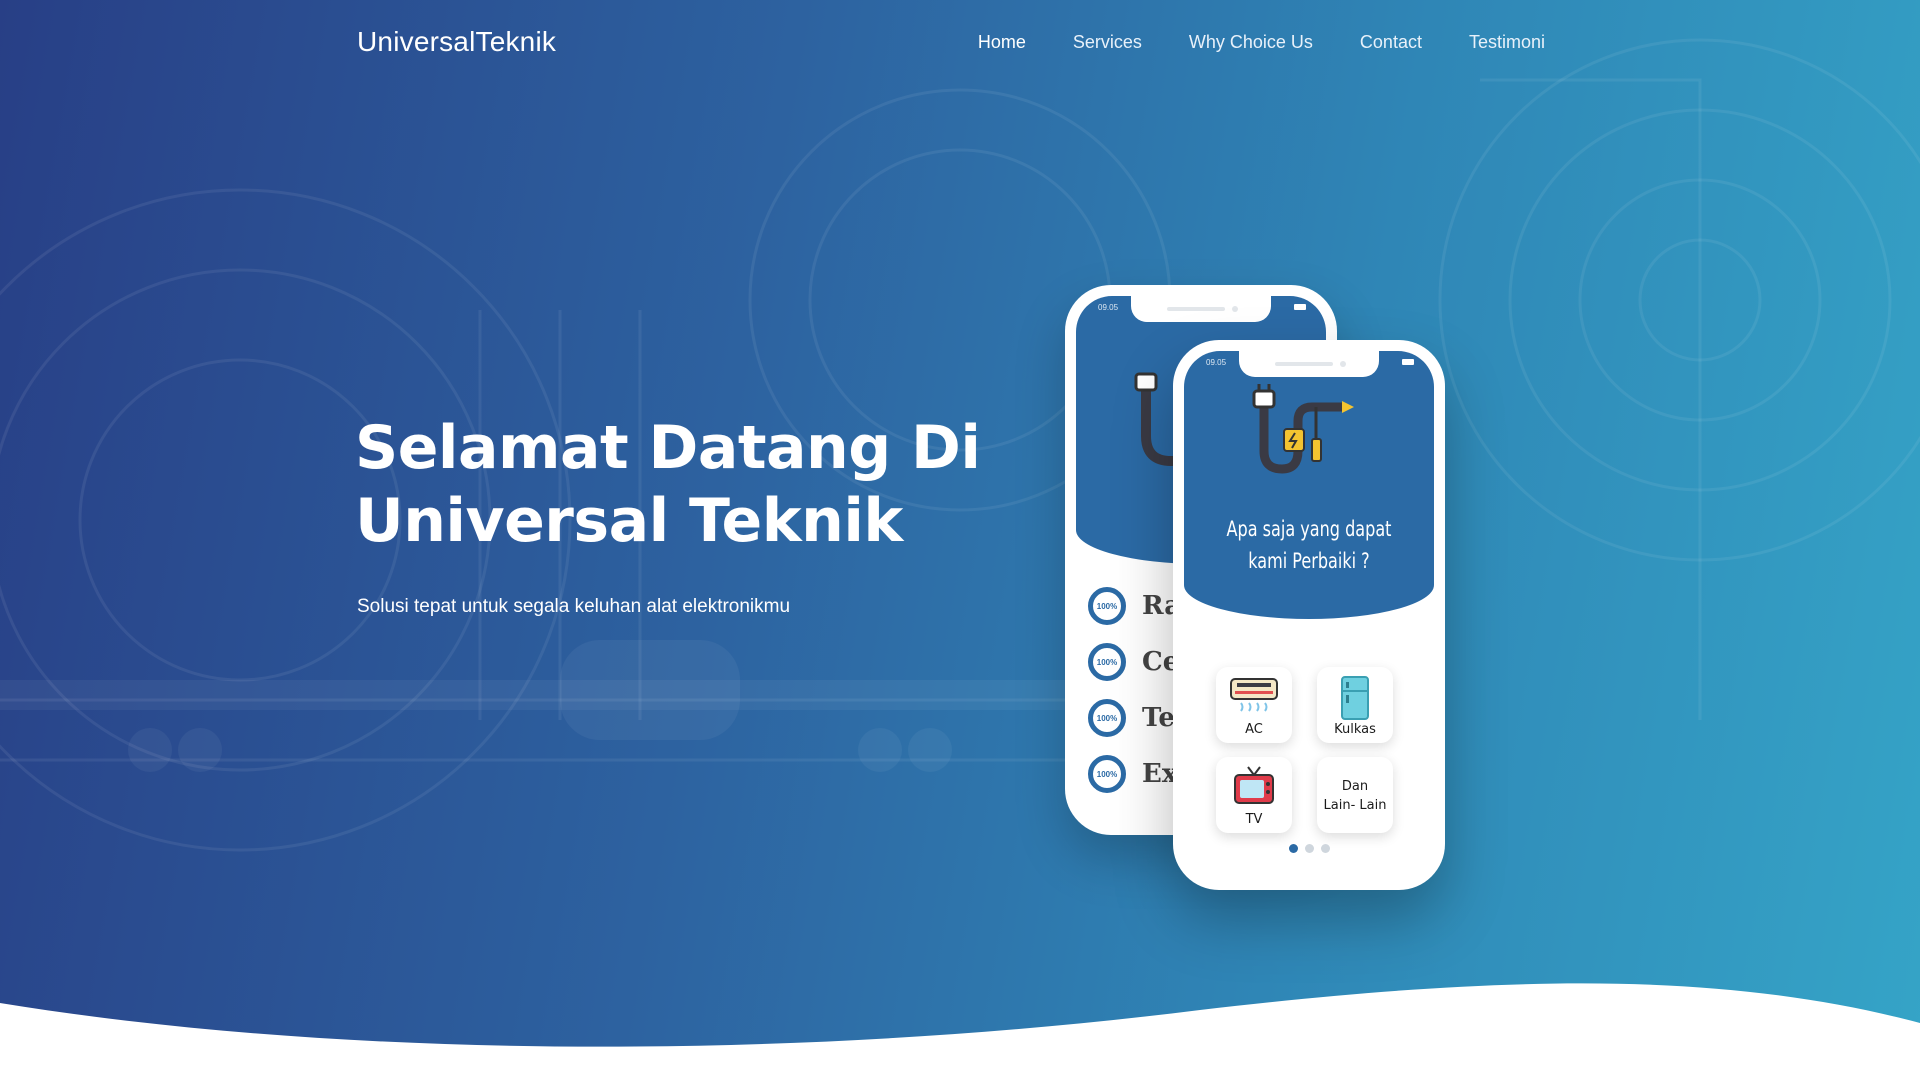  Describe the element at coordinates (1507, 42) in the screenshot. I see `nav-link-testimoni: Testimoni` at that location.